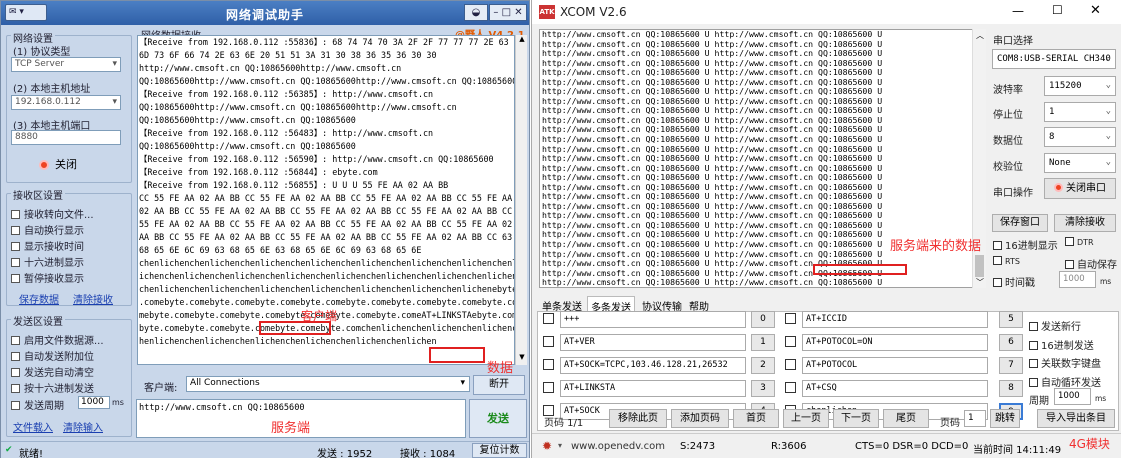 The image size is (1121, 460). What do you see at coordinates (763, 388) in the screenshot?
I see `send-cmd-button-3: 3` at bounding box center [763, 388].